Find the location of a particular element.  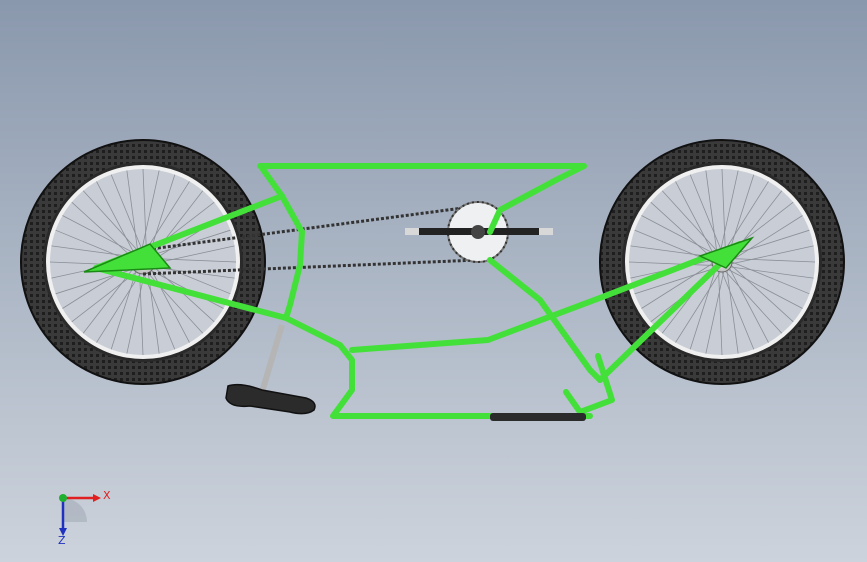

top-tube is located at coordinates (422, 199).